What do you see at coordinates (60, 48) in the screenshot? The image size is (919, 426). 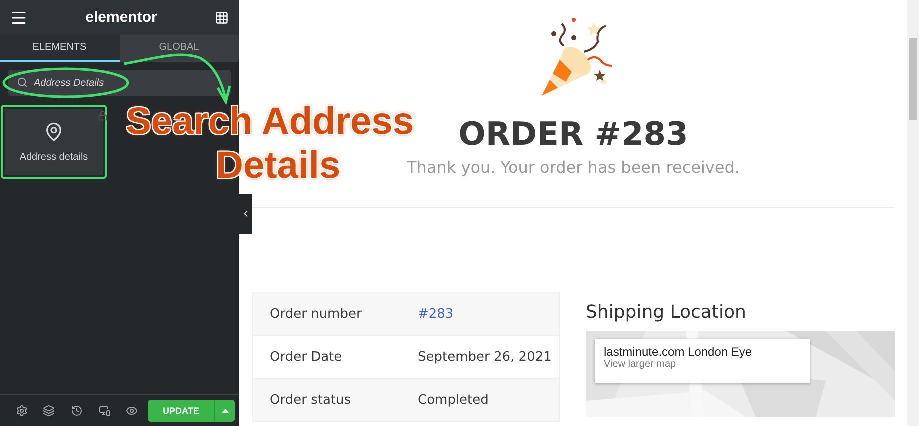 I see `panel-tab: ELEMENTS` at bounding box center [60, 48].